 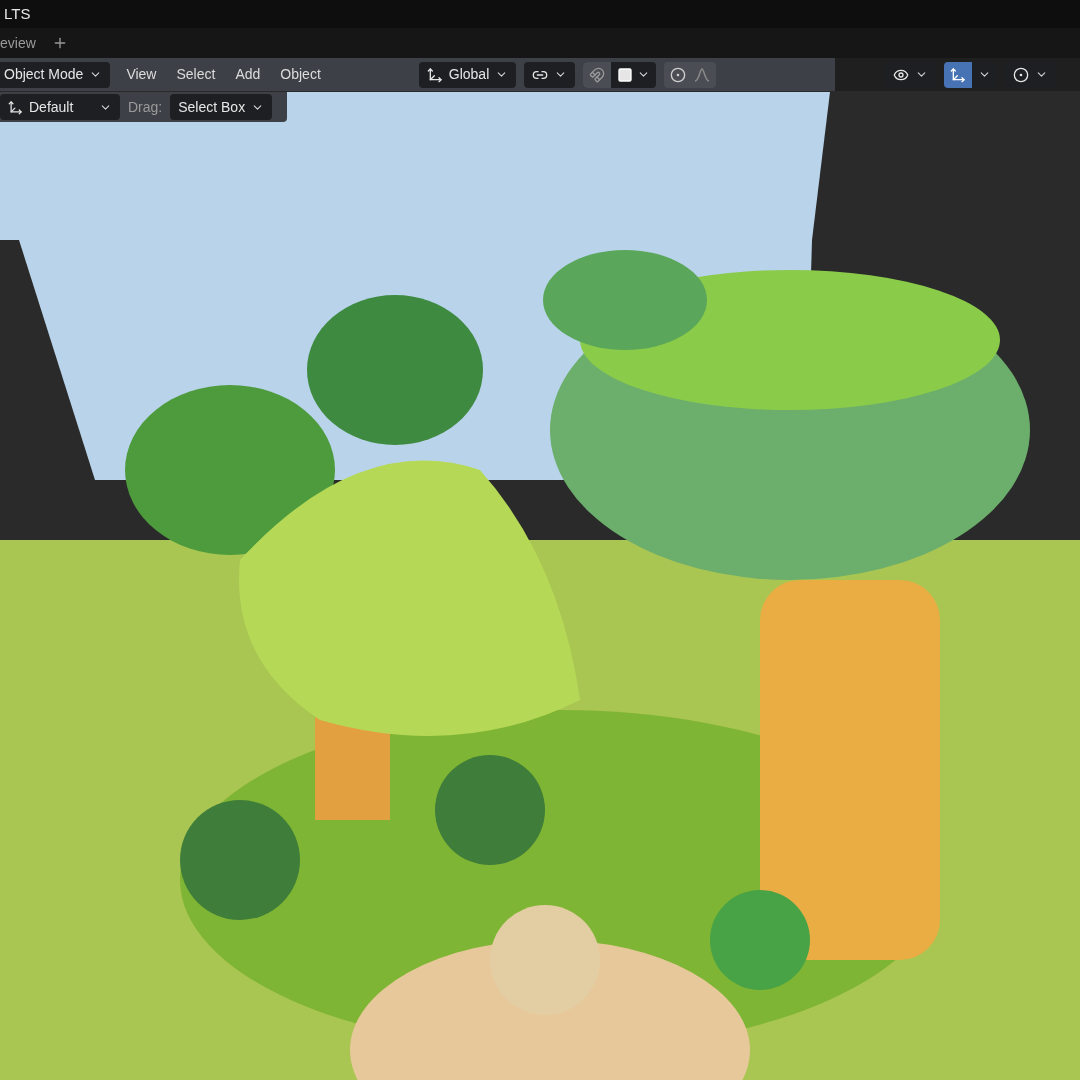 What do you see at coordinates (702, 74) in the screenshot?
I see `falloff-curve-icon` at bounding box center [702, 74].